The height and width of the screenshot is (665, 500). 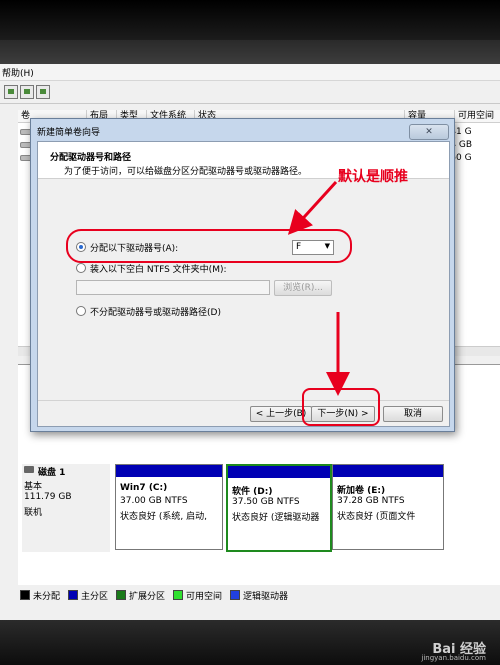 What do you see at coordinates (250, 642) in the screenshot?
I see `bottom-bar: Bai 经验 jingyan.baidu.com` at bounding box center [250, 642].